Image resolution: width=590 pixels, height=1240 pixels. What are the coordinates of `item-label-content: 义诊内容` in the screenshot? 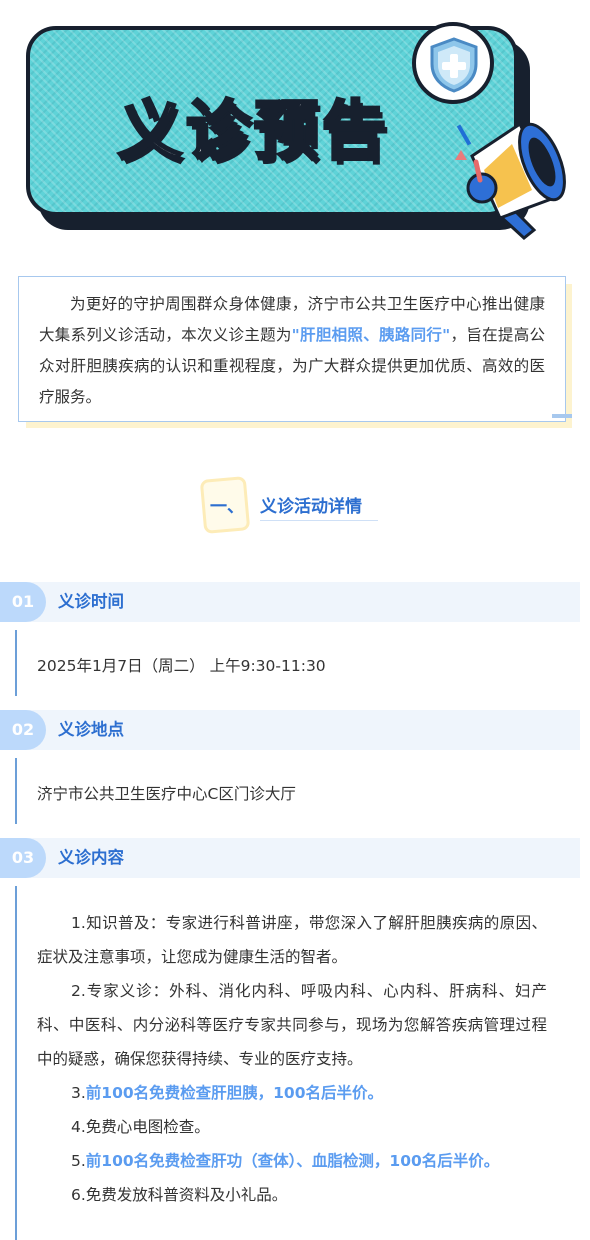 It's located at (91, 857).